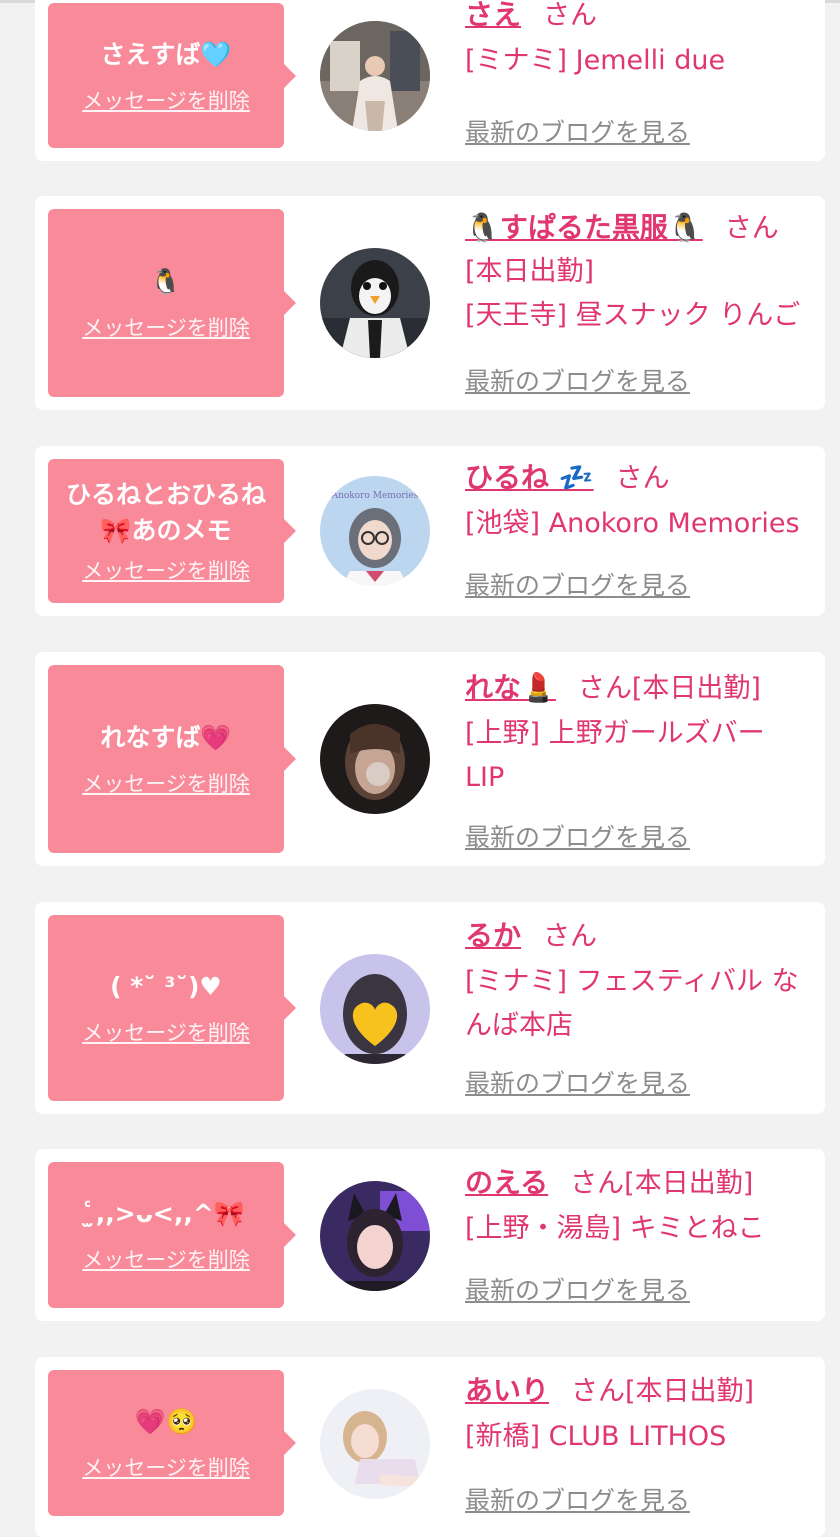 The image size is (840, 1537). Describe the element at coordinates (172, 1443) in the screenshot. I see `message-bubble: 💗🥺 メッセージを削除` at that location.